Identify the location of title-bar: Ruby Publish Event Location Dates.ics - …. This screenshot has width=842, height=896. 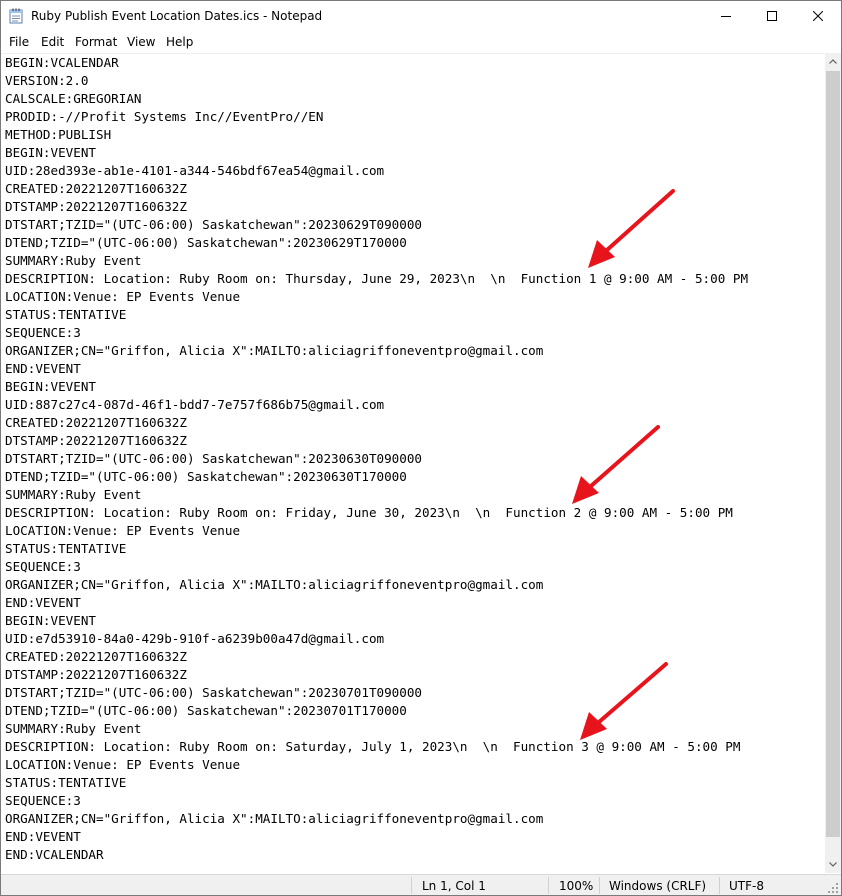
(421, 16).